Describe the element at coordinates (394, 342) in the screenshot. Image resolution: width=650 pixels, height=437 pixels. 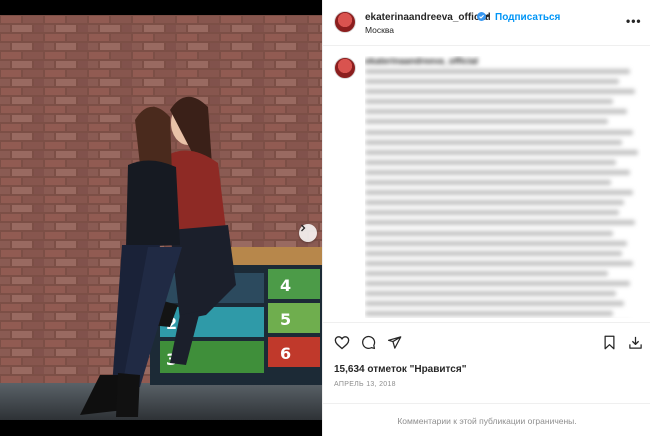
I see `send-icon` at that location.